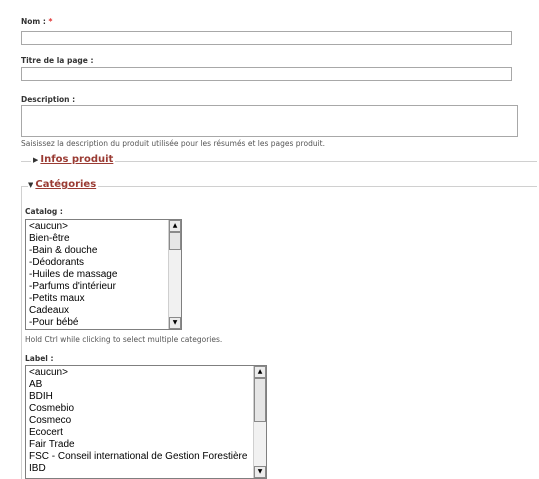 The height and width of the screenshot is (479, 539). I want to click on catalog-label: Catalog :, so click(44, 211).